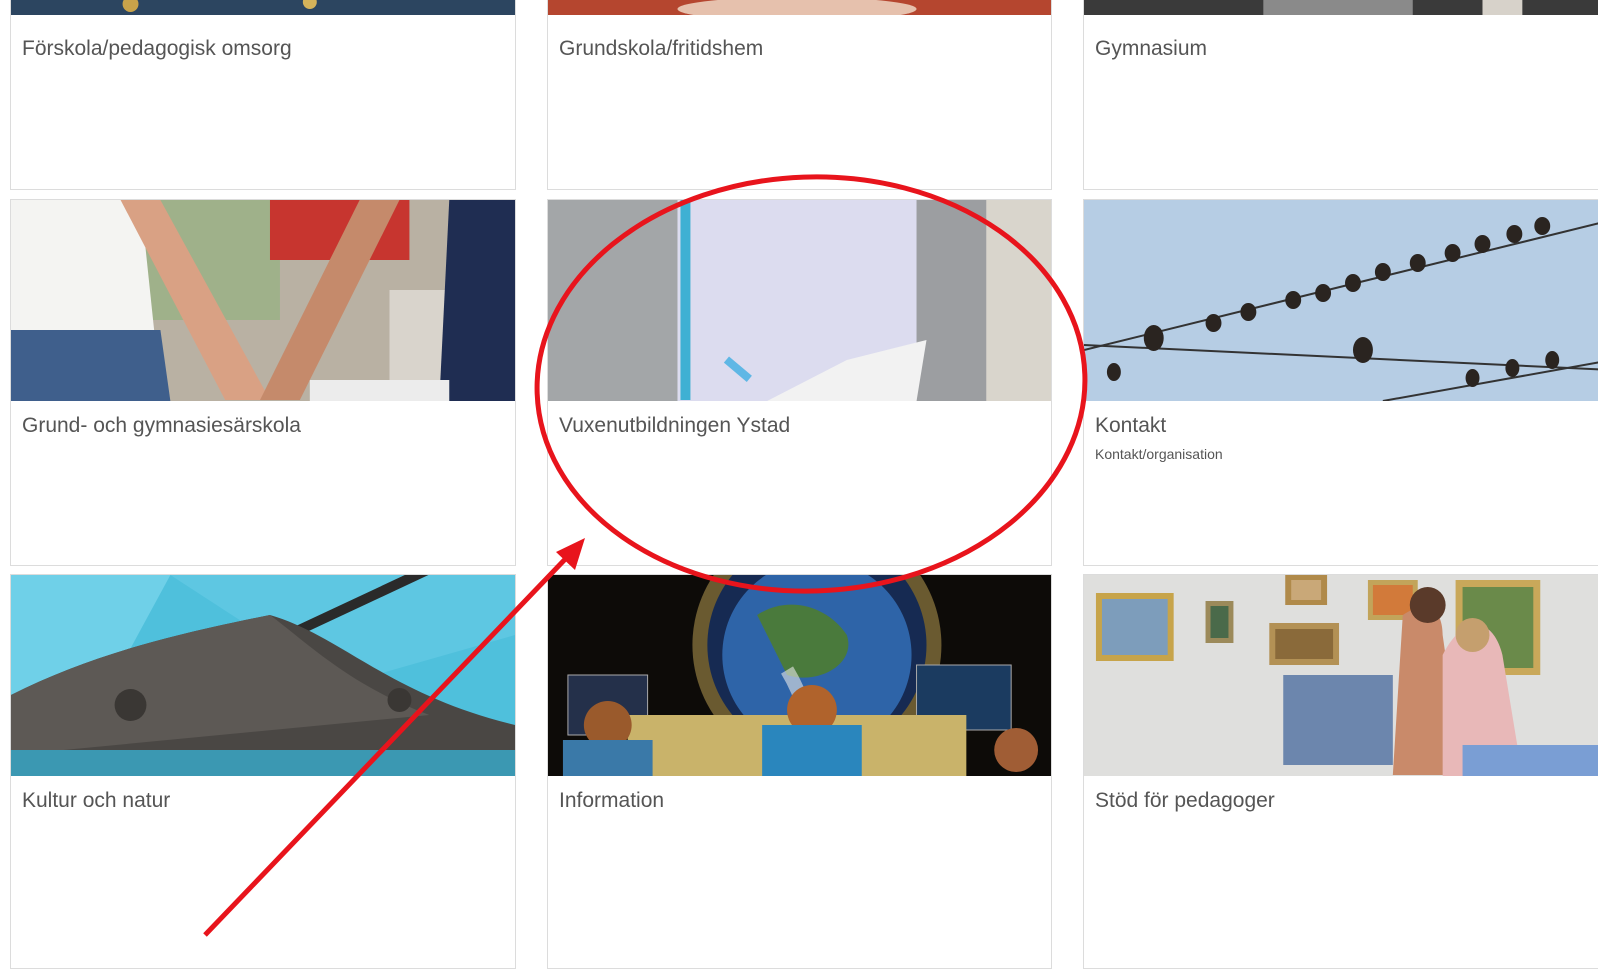 The image size is (1598, 969). Describe the element at coordinates (661, 48) in the screenshot. I see `card-title: Grundskola/fritidshem` at that location.